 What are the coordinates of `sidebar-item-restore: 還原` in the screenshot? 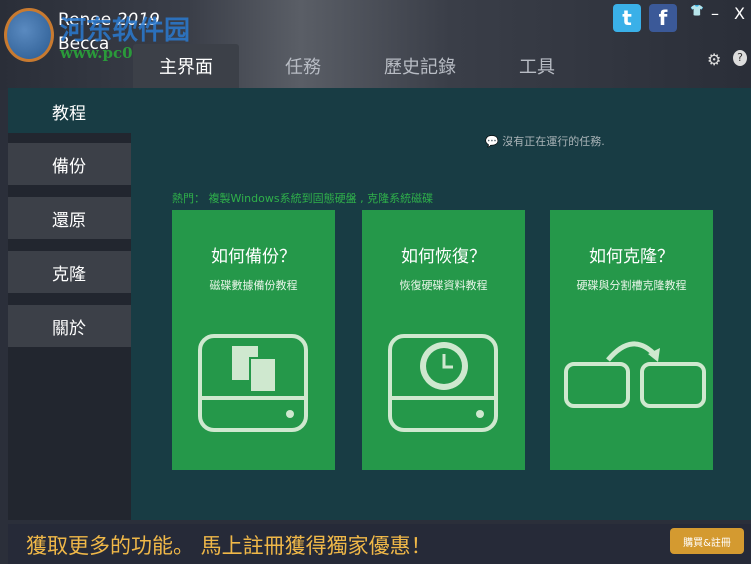 It's located at (69, 218).